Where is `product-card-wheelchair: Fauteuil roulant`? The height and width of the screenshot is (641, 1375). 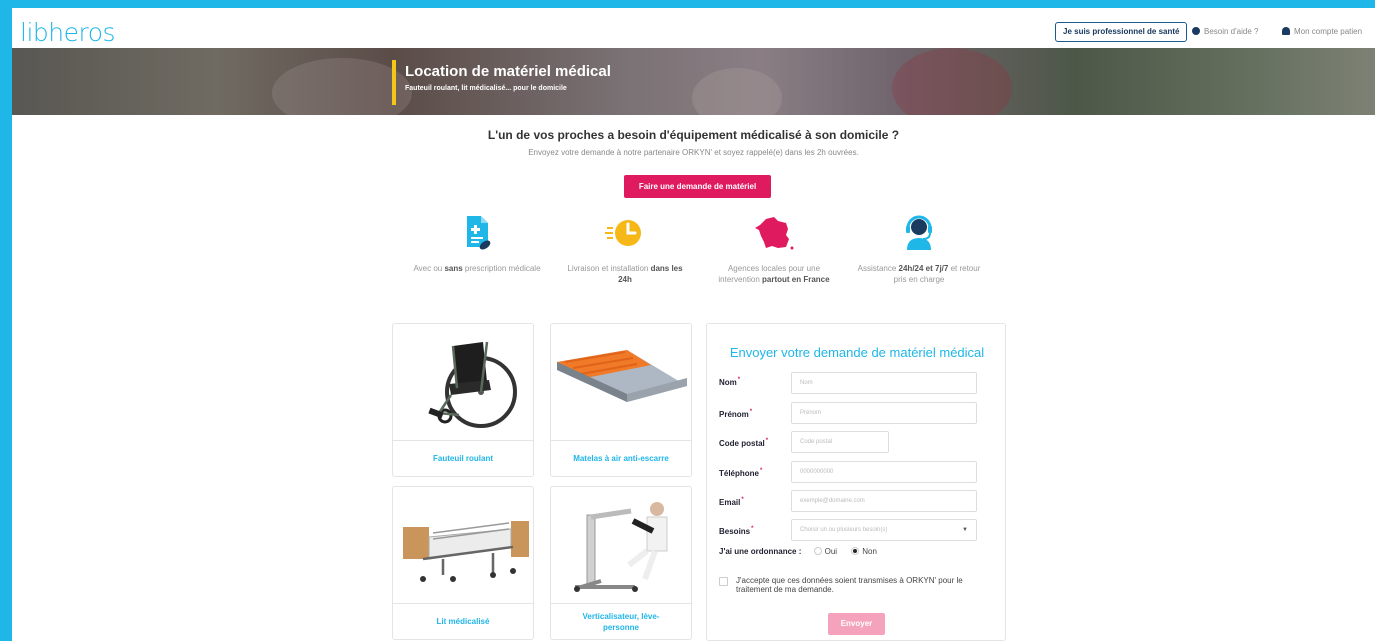
product-card-wheelchair: Fauteuil roulant is located at coordinates (463, 400).